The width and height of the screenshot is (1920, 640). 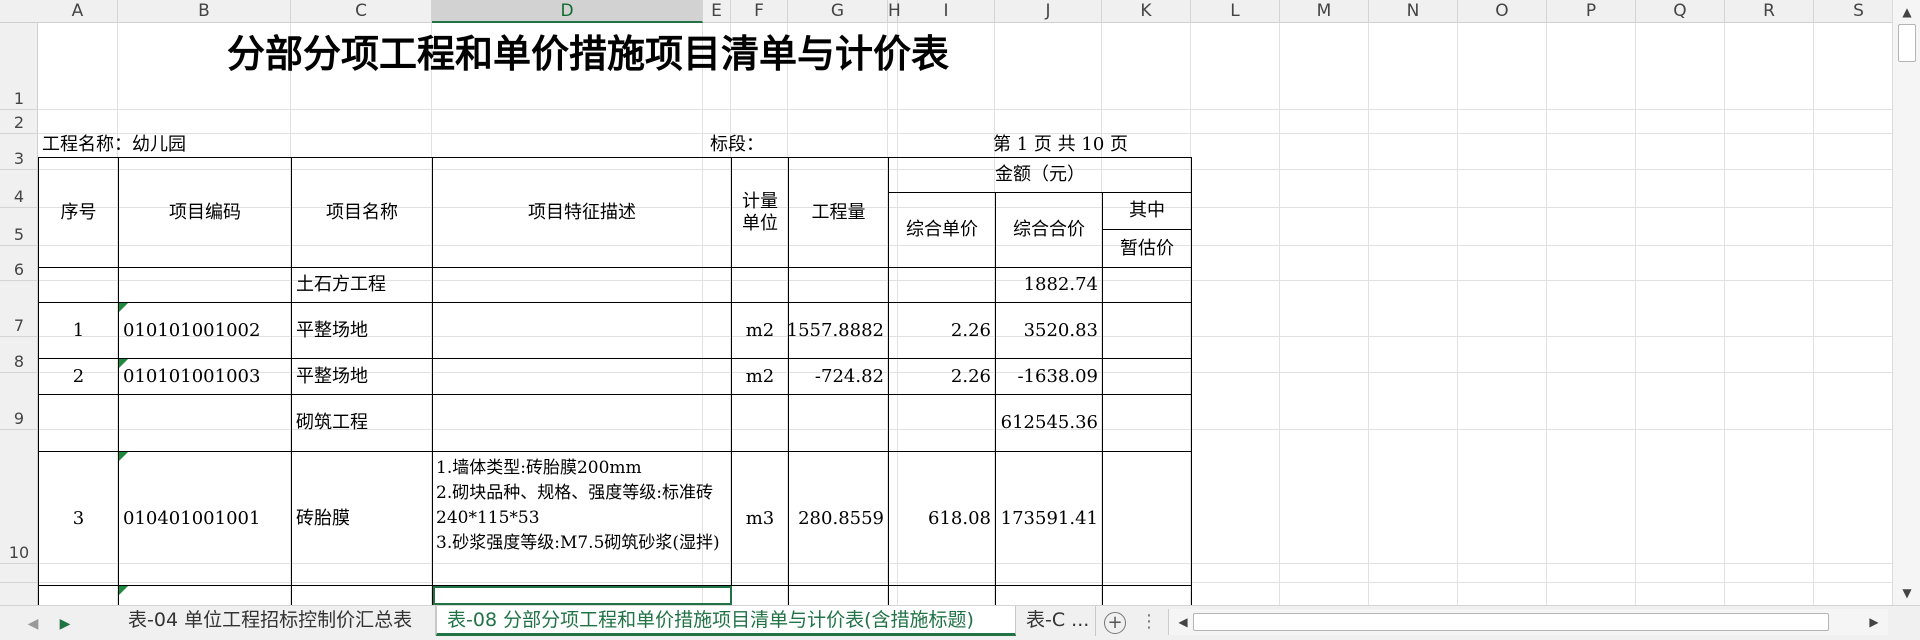 What do you see at coordinates (1874, 622) in the screenshot?
I see `scroll-right-icon: ▶` at bounding box center [1874, 622].